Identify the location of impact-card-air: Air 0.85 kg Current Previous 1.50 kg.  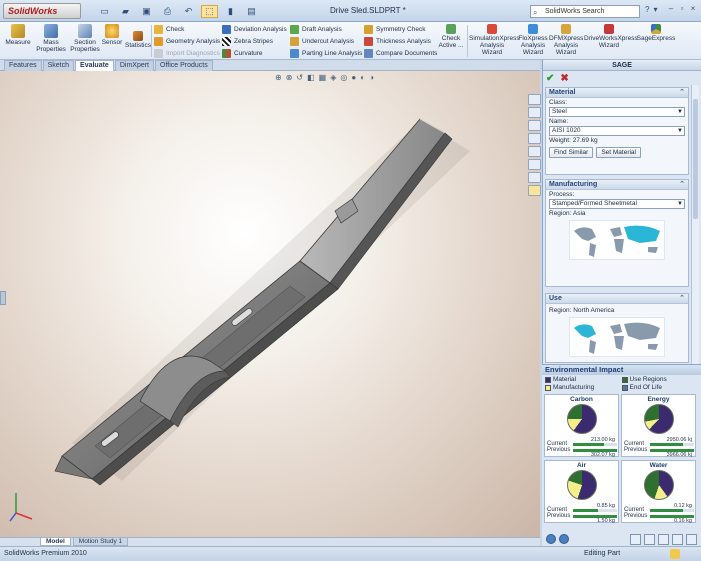
(581, 492).